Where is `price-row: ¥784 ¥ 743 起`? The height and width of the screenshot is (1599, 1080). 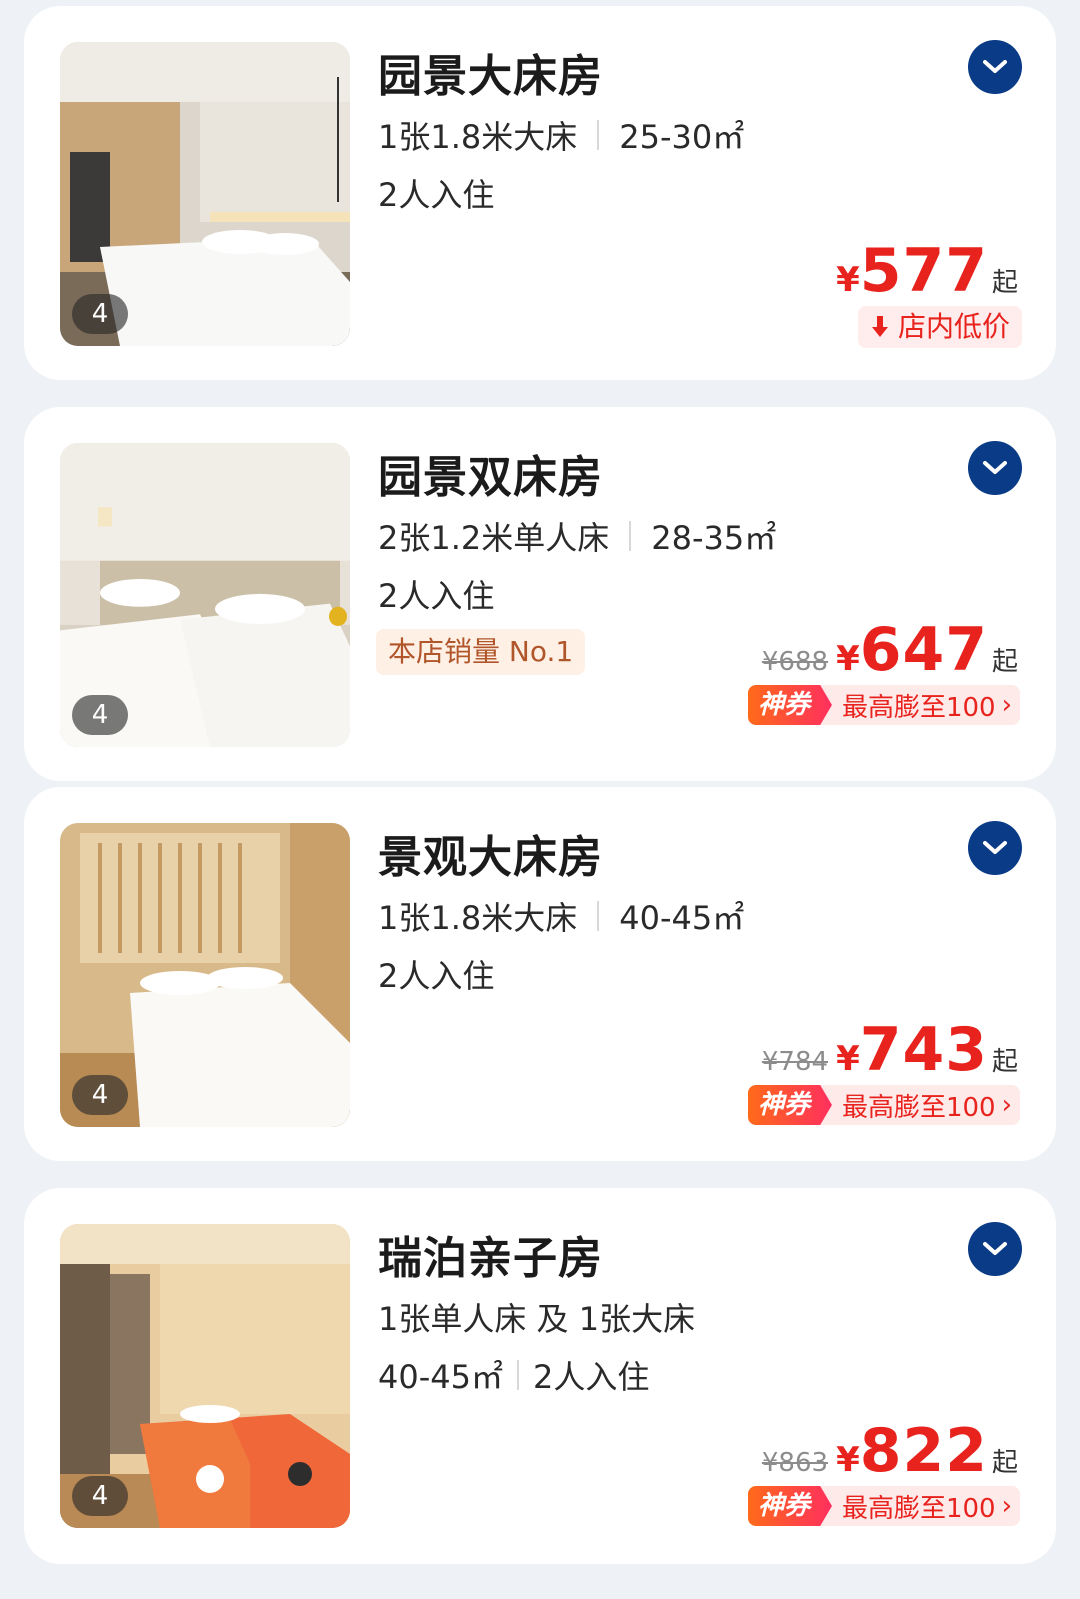 price-row: ¥784 ¥ 743 起 is located at coordinates (890, 1050).